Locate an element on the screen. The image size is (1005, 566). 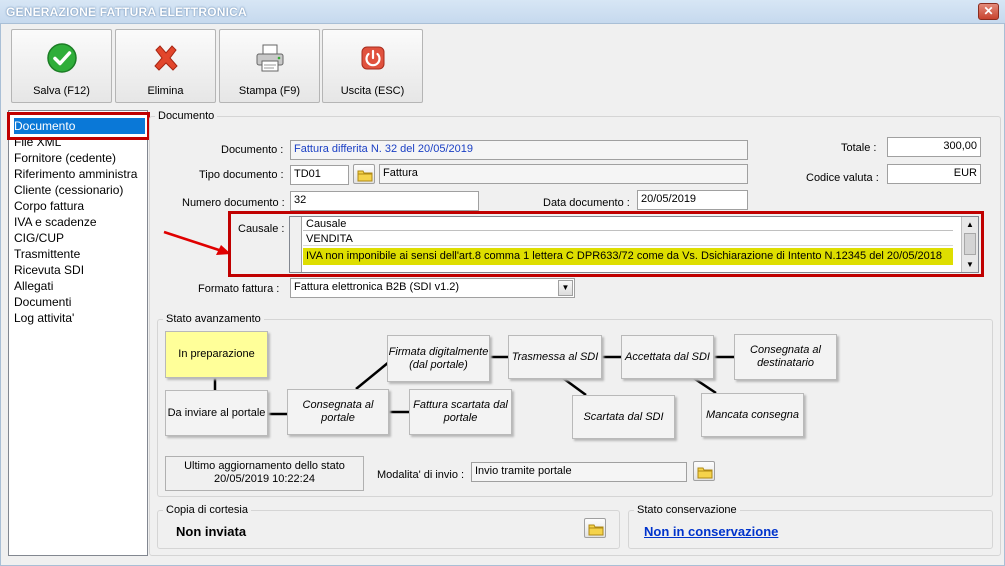
stato-avanzamento-title: Stato avanzamento is located at coordinates (213, 319).